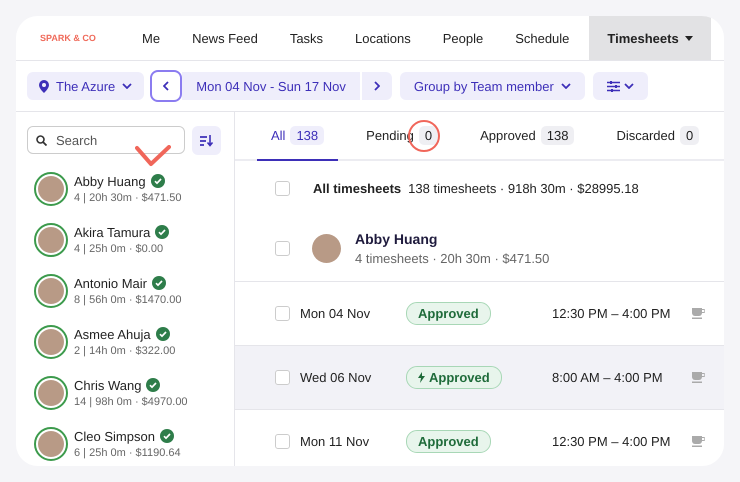 The image size is (740, 482). What do you see at coordinates (452, 258) in the screenshot?
I see `group-details: 4 timesheets · 20h 30m · $471.50` at bounding box center [452, 258].